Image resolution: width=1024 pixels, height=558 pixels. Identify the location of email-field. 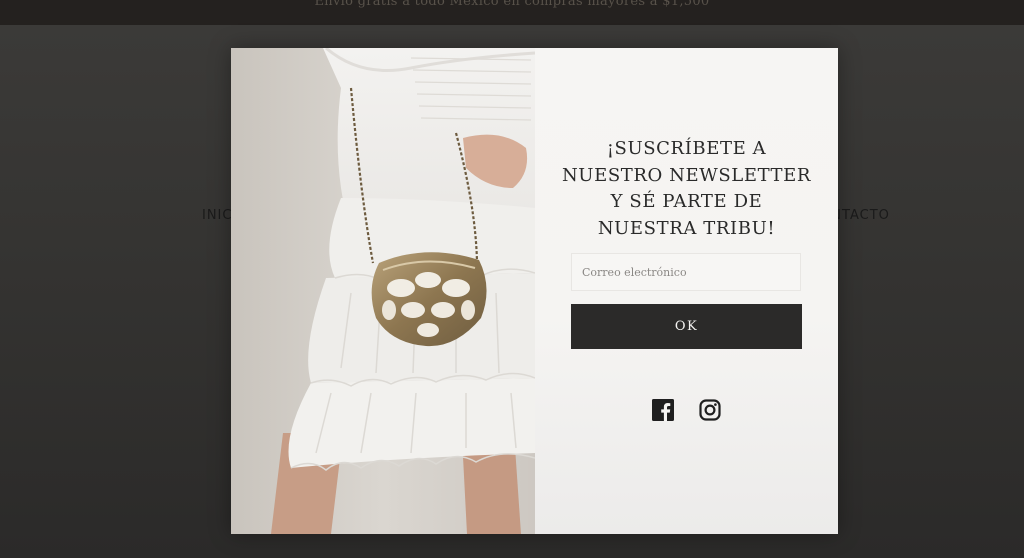
(686, 272).